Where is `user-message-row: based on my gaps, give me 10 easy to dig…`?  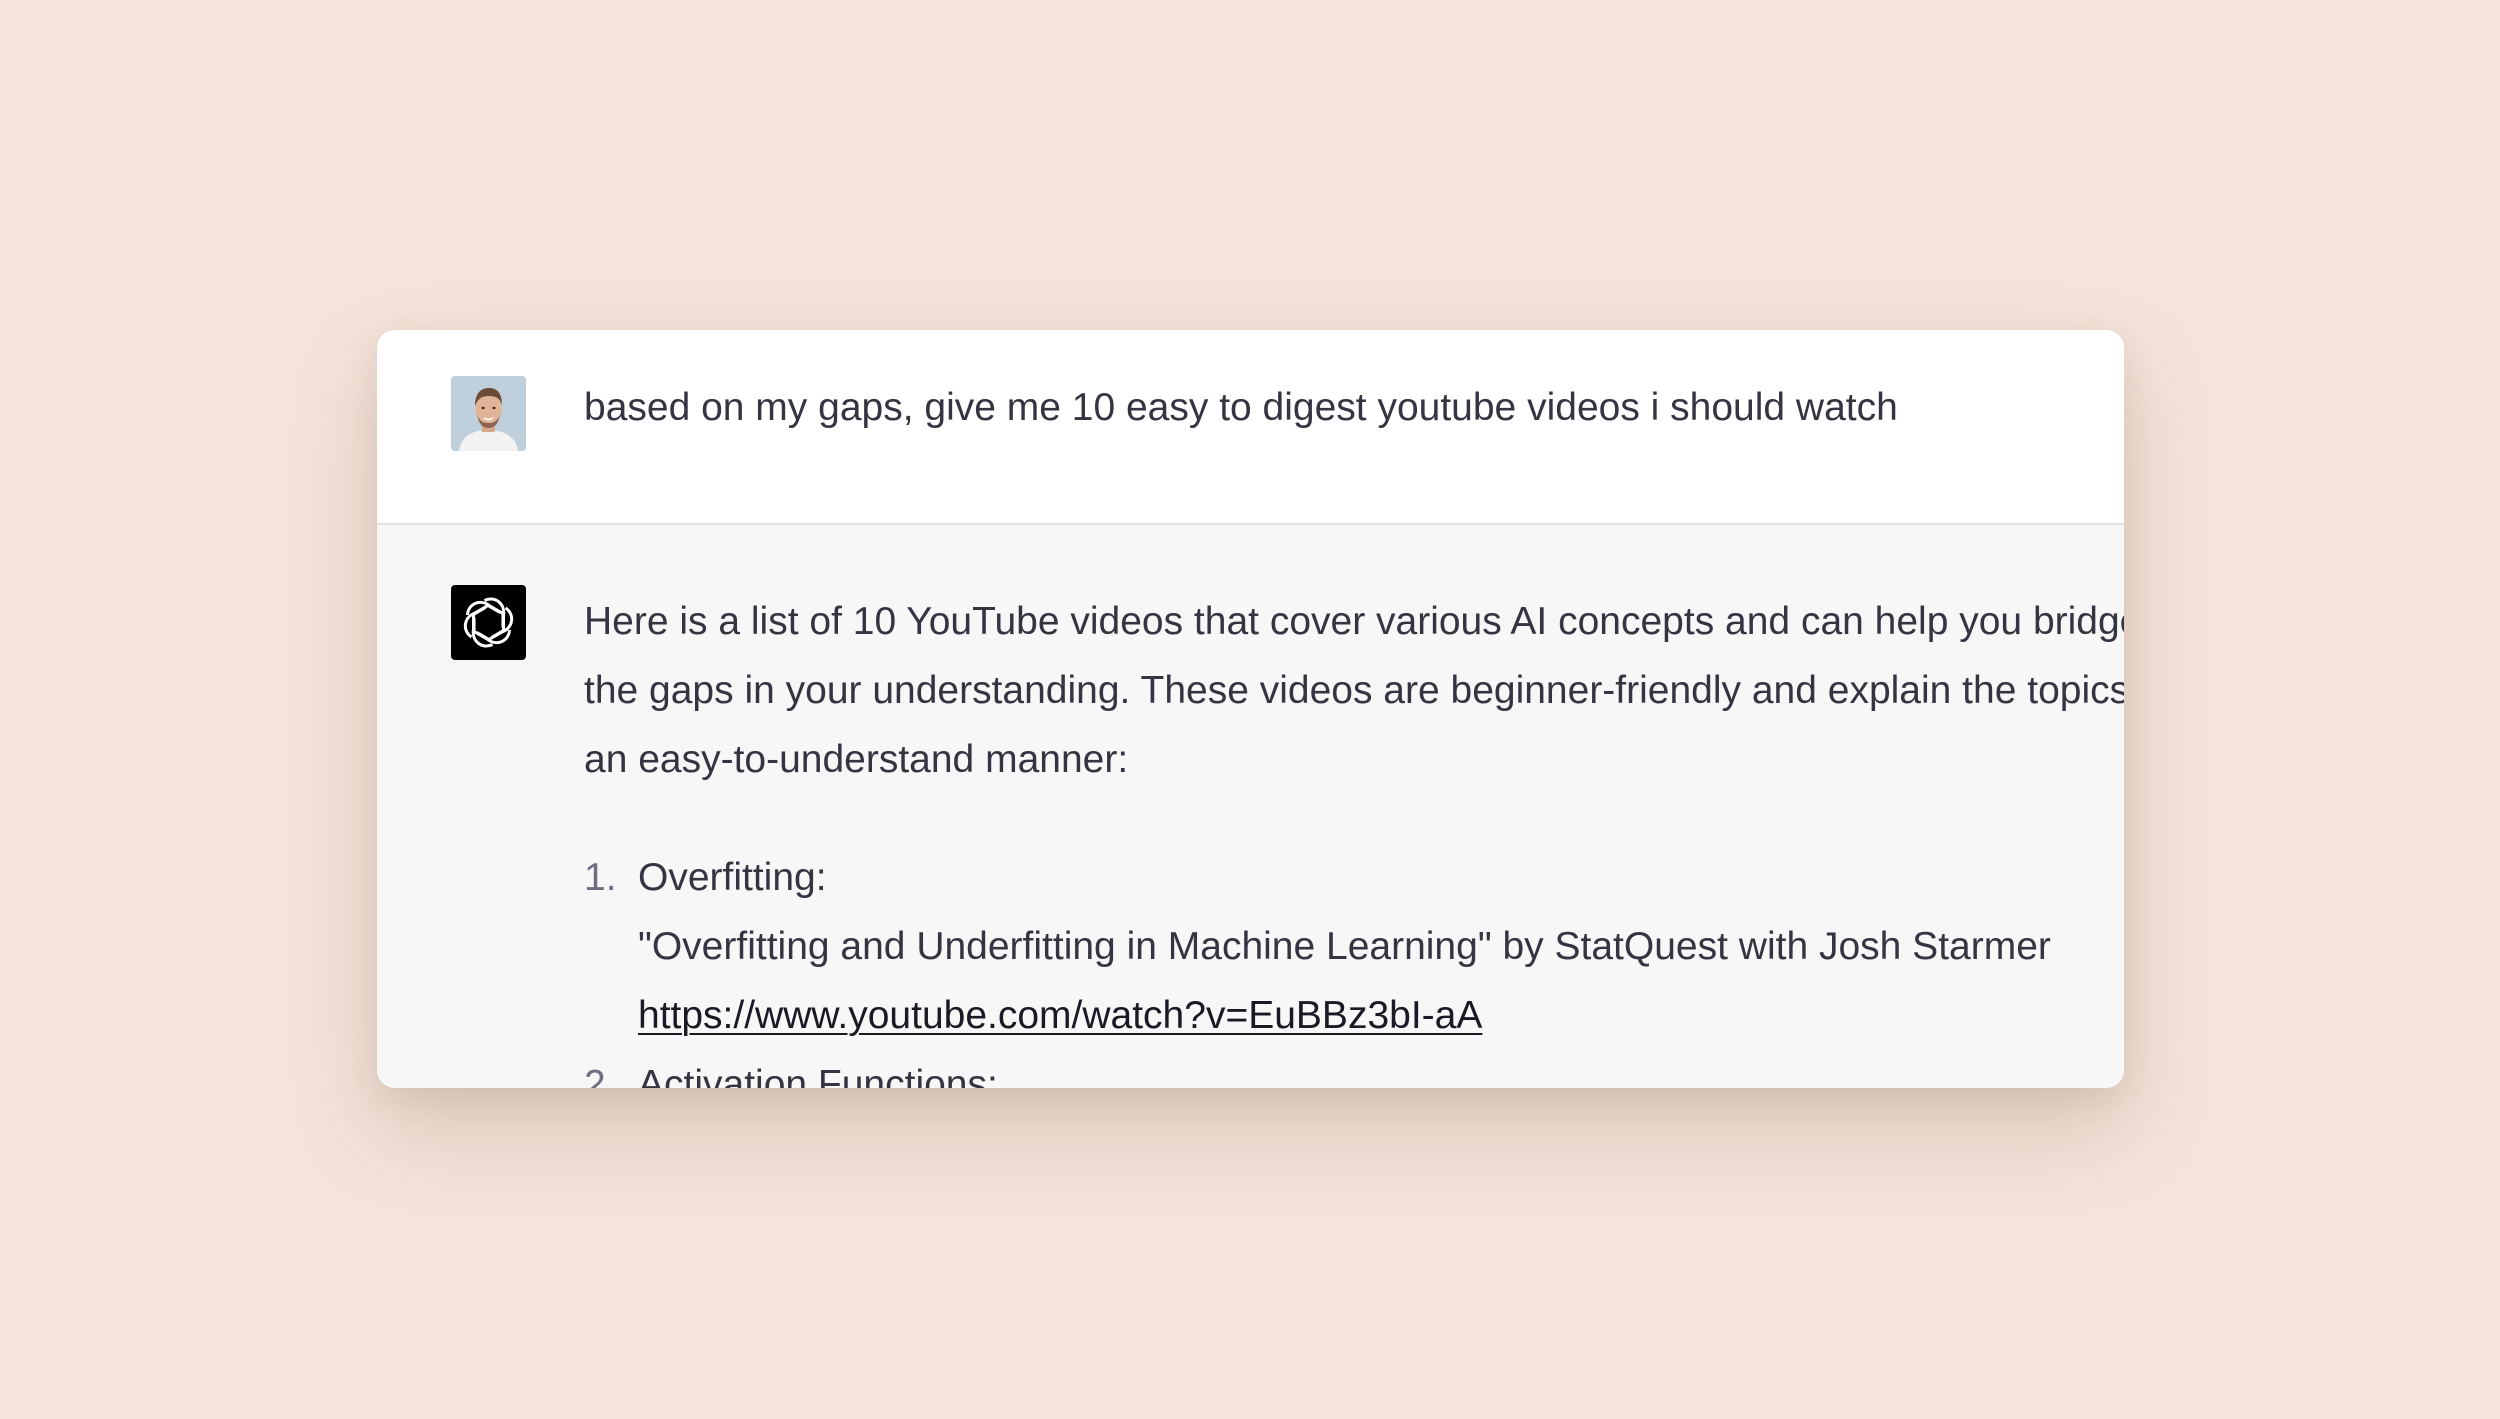 user-message-row: based on my gaps, give me 10 easy to dig… is located at coordinates (1250, 427).